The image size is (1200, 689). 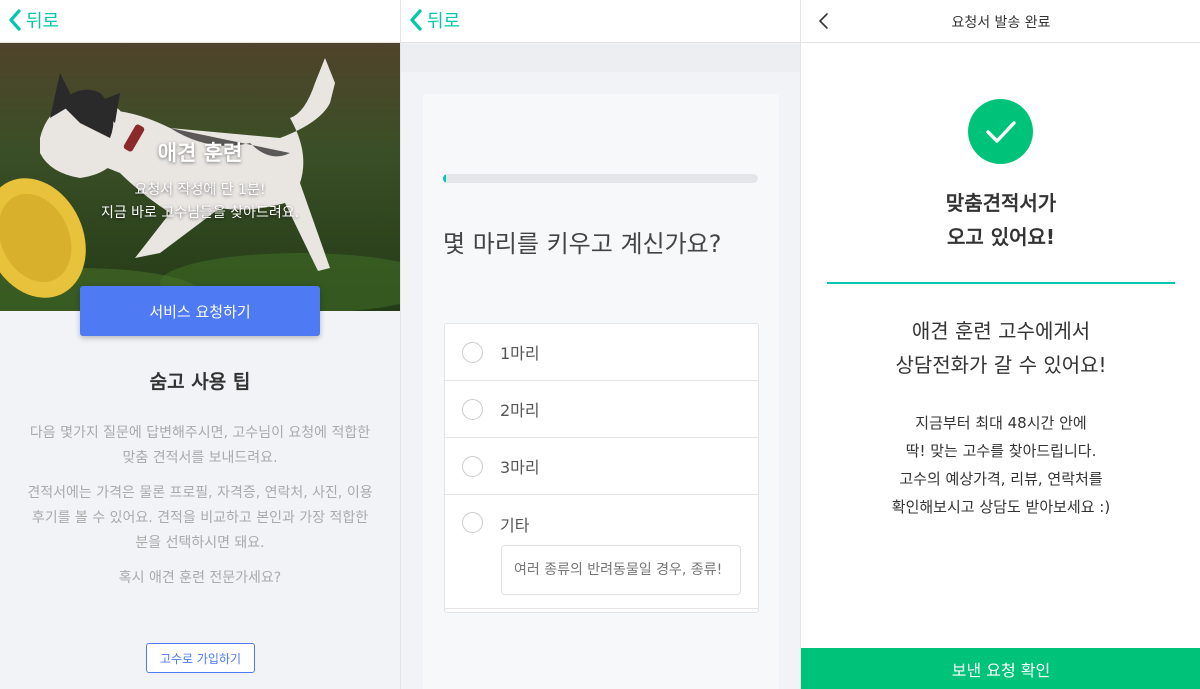 I want to click on tip-text: 맞춤 견적서를 보내드려요., so click(x=200, y=458).